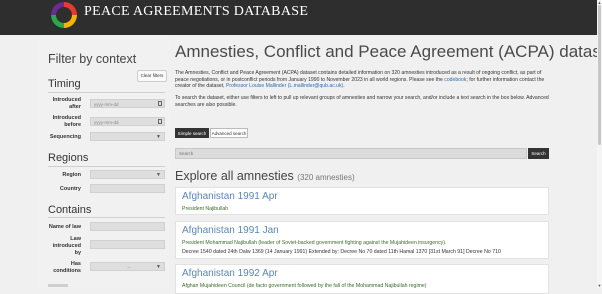 The height and width of the screenshot is (294, 602). What do you see at coordinates (64, 227) in the screenshot?
I see `name-of-law-label: Name of law` at bounding box center [64, 227].